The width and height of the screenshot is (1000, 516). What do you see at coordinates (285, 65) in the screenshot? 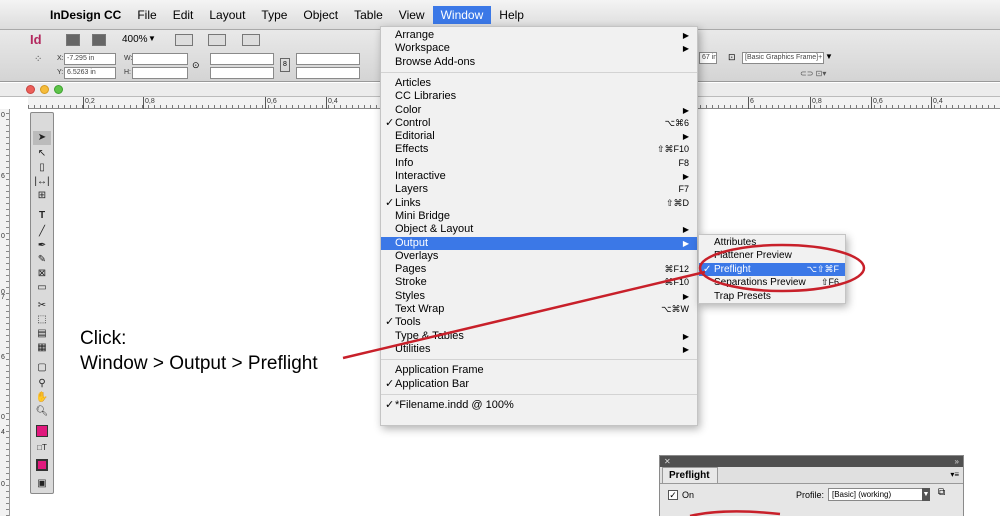
I see `scale-lock-icon: 8` at bounding box center [285, 65].